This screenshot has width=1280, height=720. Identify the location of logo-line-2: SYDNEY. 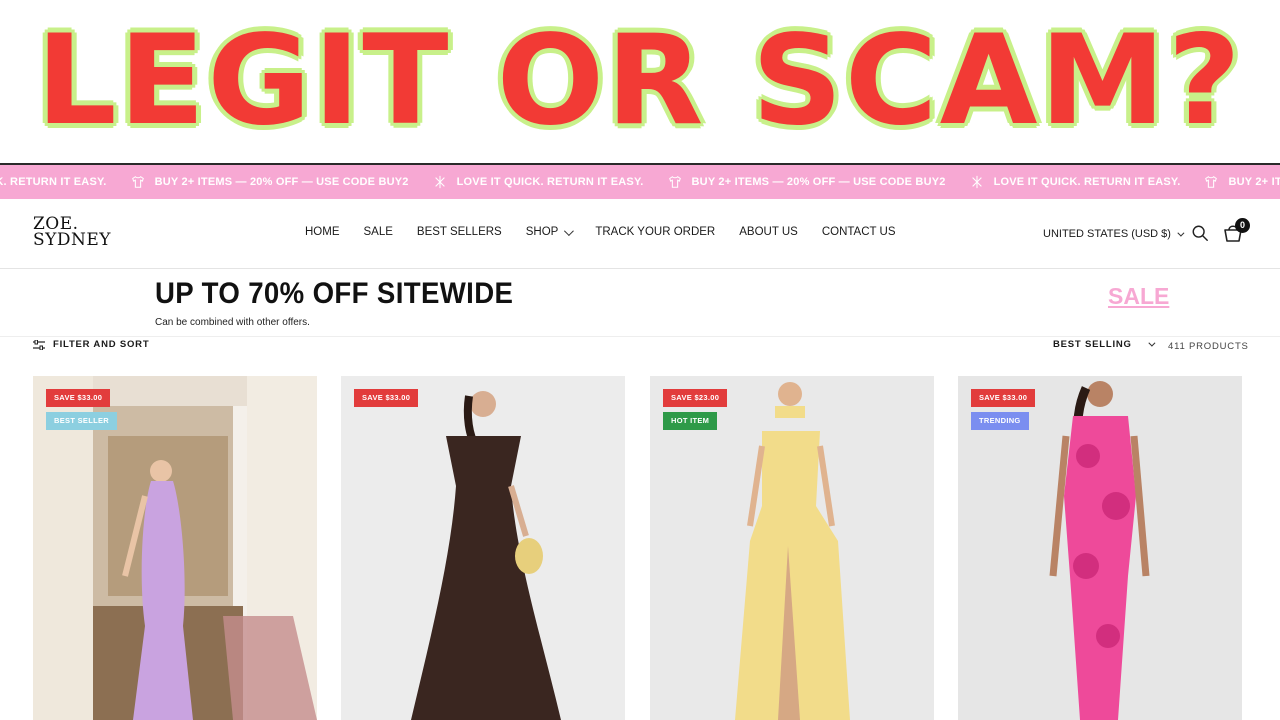
(72, 240).